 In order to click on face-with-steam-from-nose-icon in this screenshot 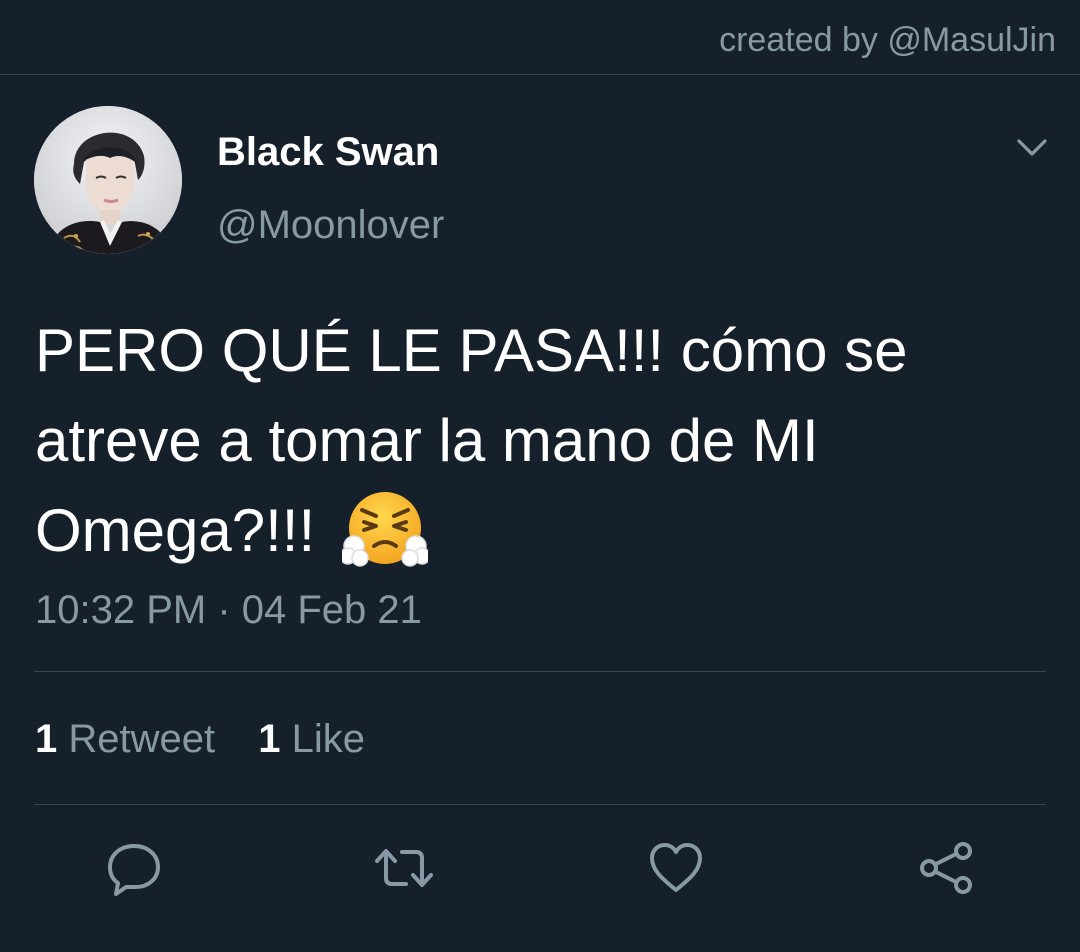, I will do `click(384, 529)`.